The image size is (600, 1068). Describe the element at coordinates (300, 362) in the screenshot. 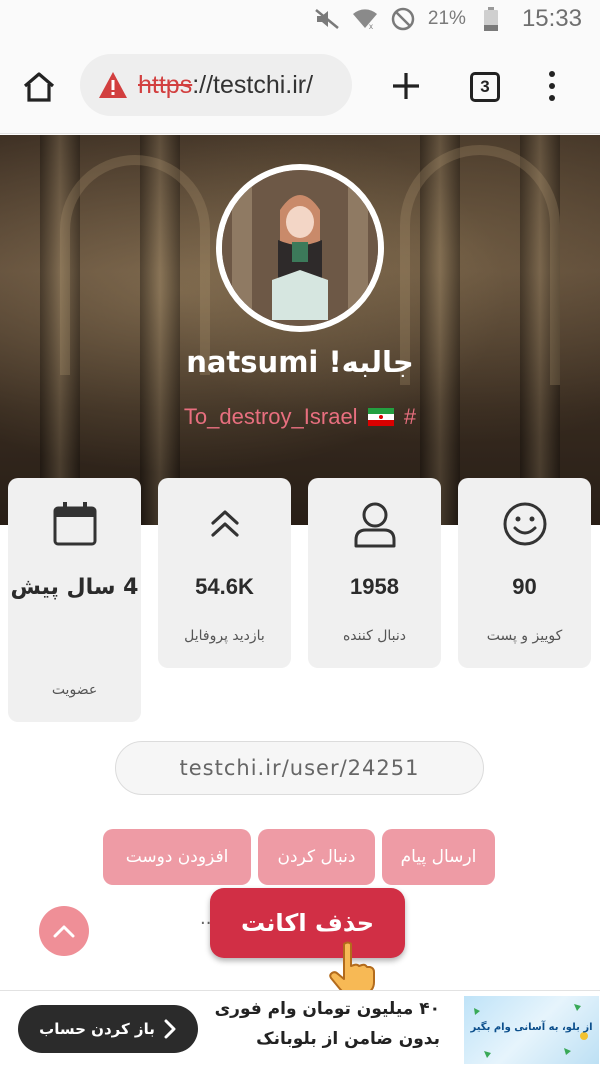

I see `profile-username: جالبه! natsumi` at that location.